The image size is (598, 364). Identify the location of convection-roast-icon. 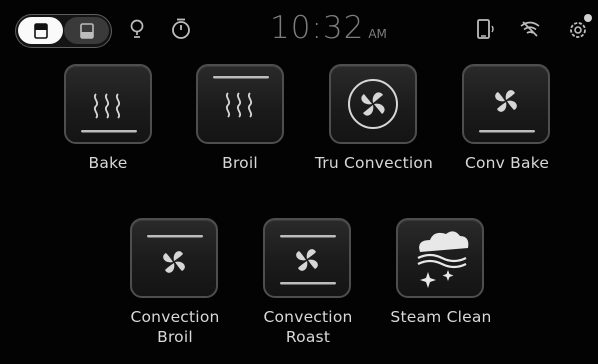
(308, 260).